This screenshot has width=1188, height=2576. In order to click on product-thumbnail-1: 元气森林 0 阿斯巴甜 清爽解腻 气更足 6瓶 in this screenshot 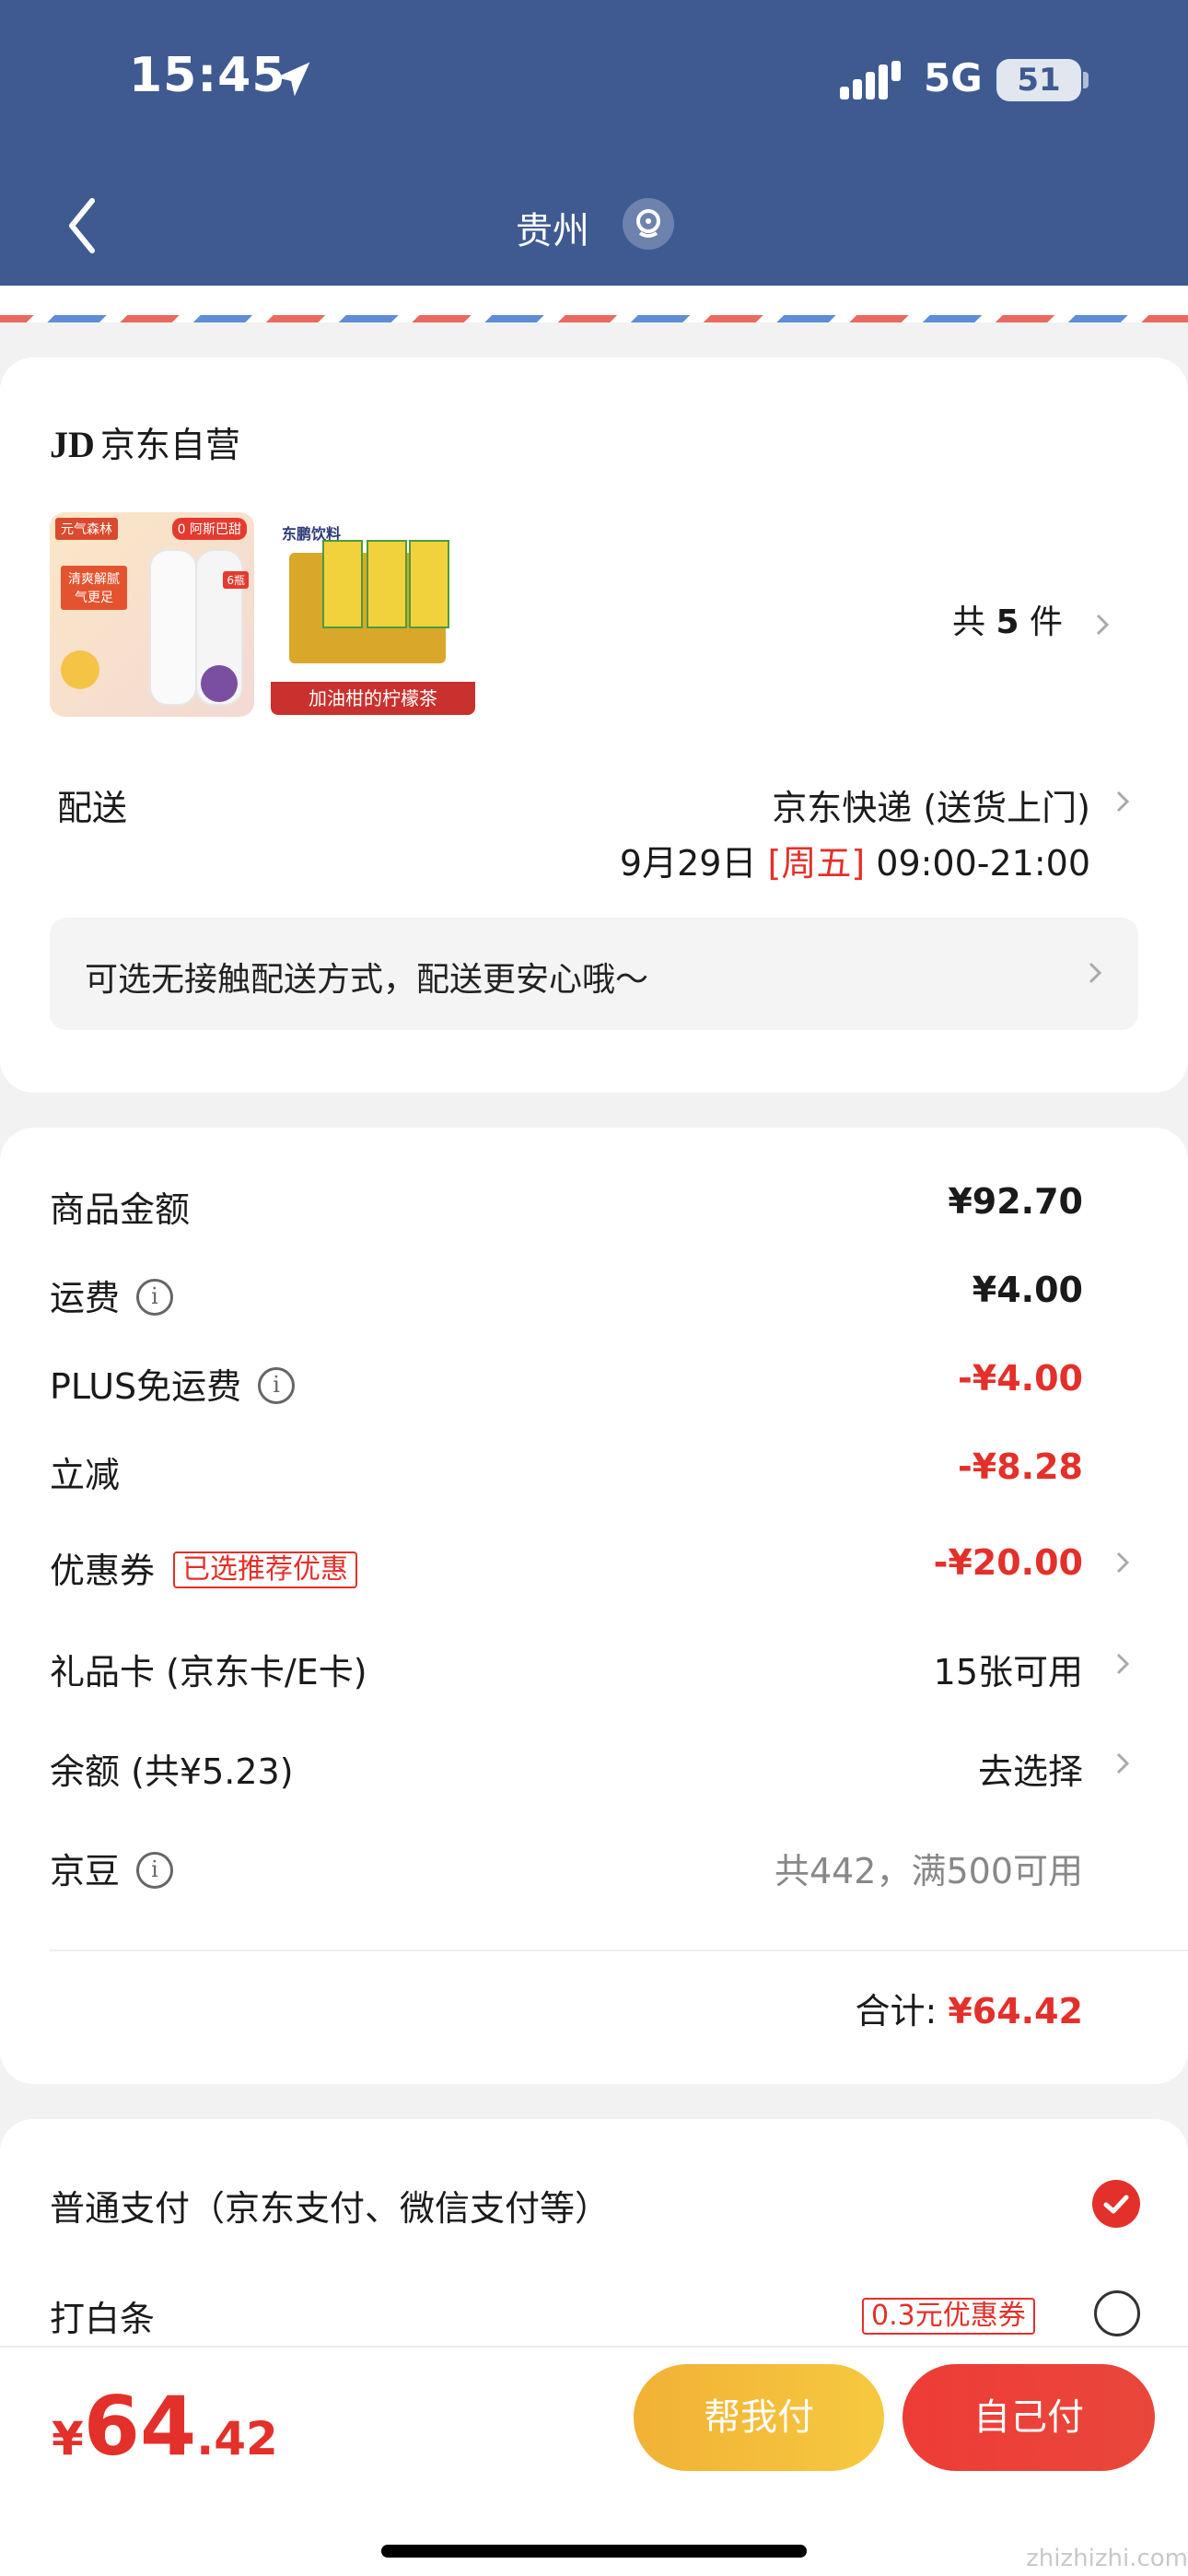, I will do `click(152, 614)`.